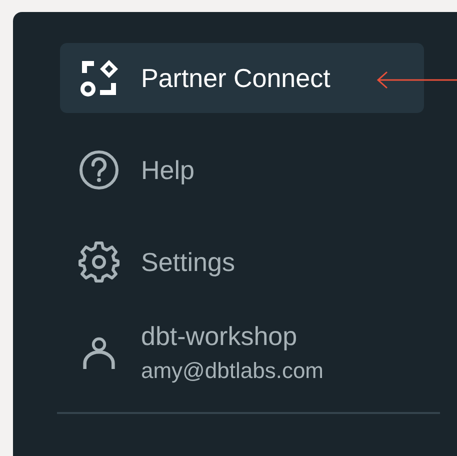 The image size is (457, 456). Describe the element at coordinates (242, 262) in the screenshot. I see `nav-item: Settings` at that location.